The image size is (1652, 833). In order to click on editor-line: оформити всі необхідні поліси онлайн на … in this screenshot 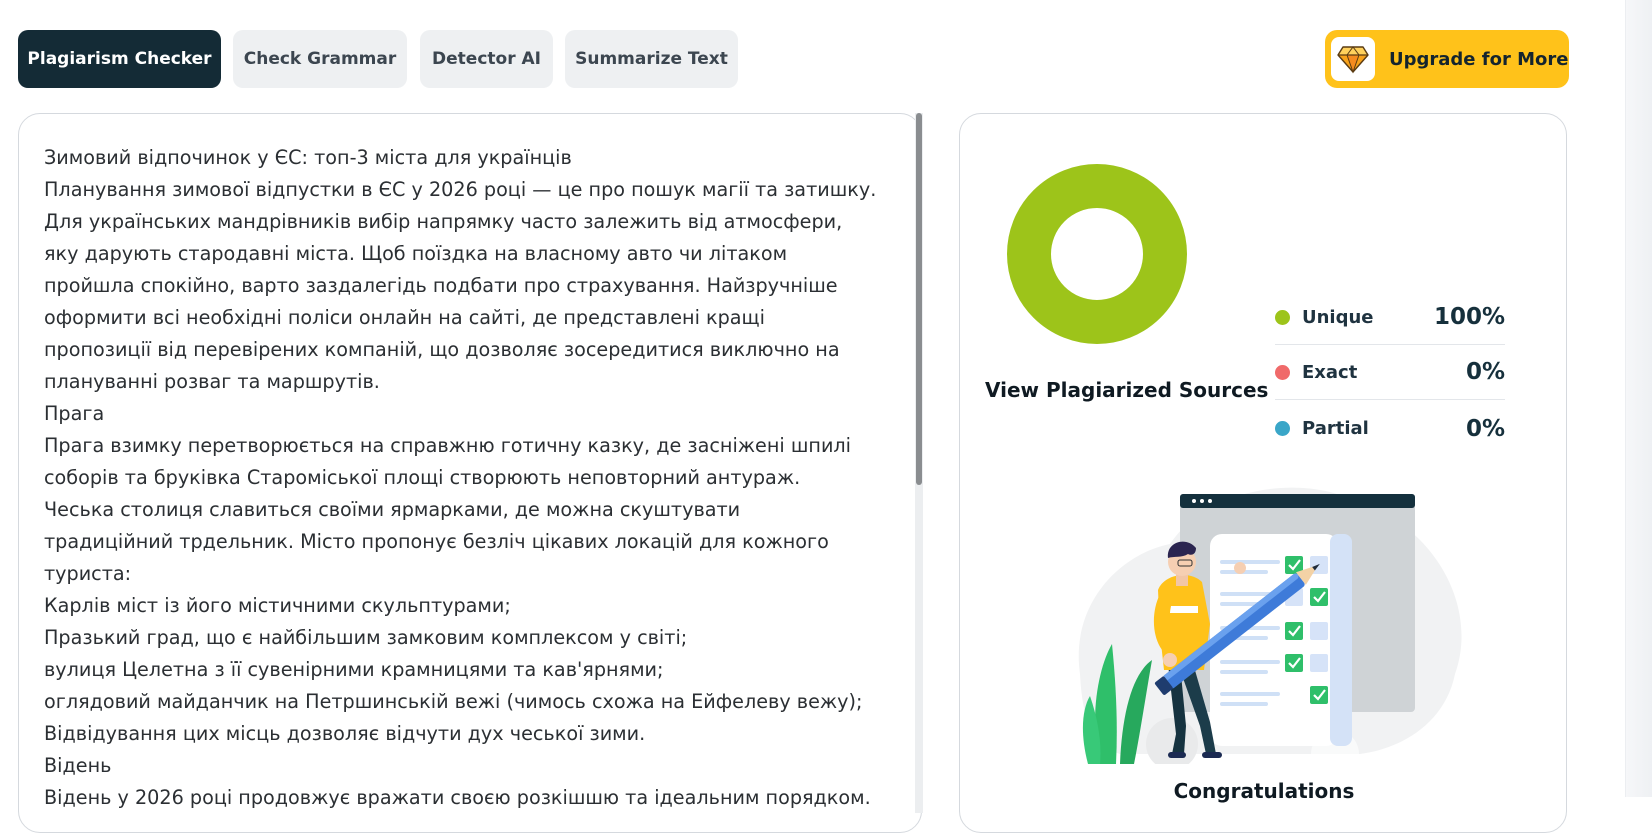, I will do `click(404, 317)`.